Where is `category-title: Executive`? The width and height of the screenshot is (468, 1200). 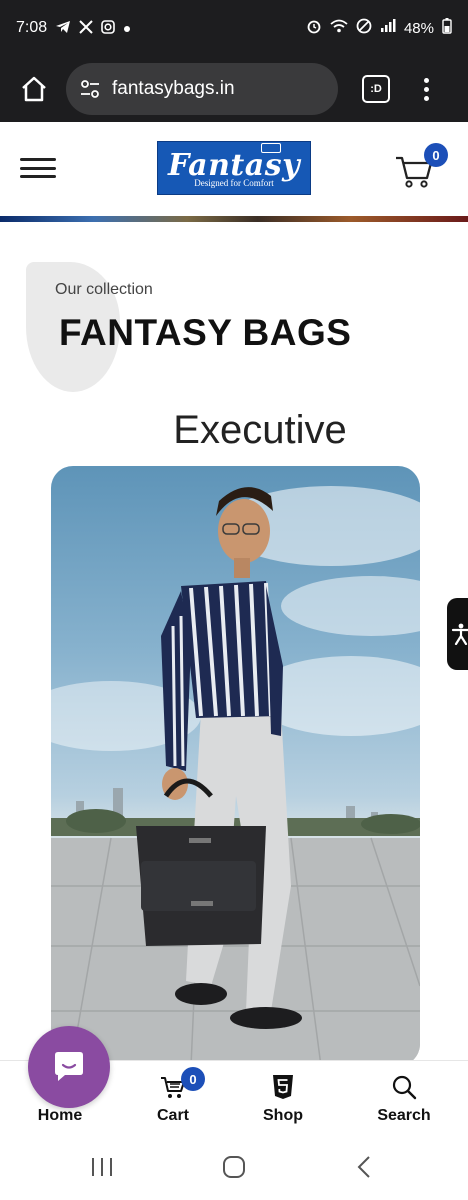
category-title: Executive is located at coordinates (260, 430).